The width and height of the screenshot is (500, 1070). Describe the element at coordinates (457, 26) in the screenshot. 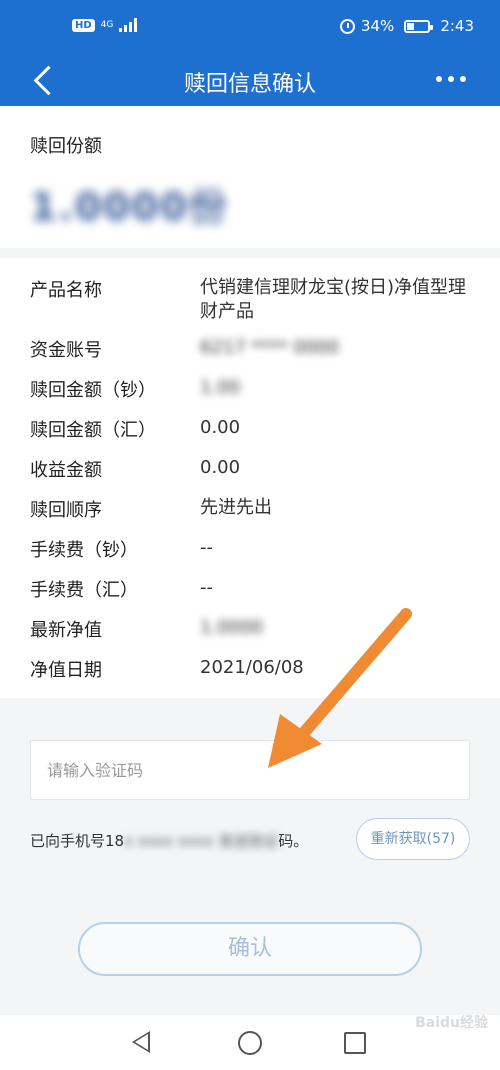

I see `clock: 2:43` at that location.